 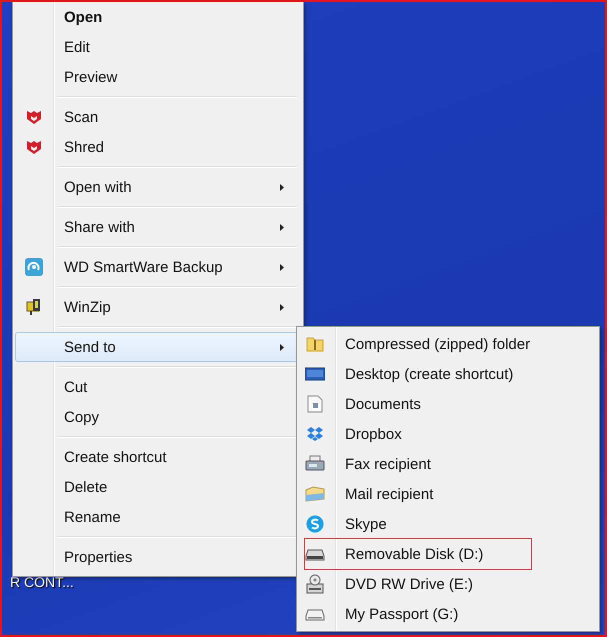 I want to click on menu-item: Edit, so click(x=158, y=47).